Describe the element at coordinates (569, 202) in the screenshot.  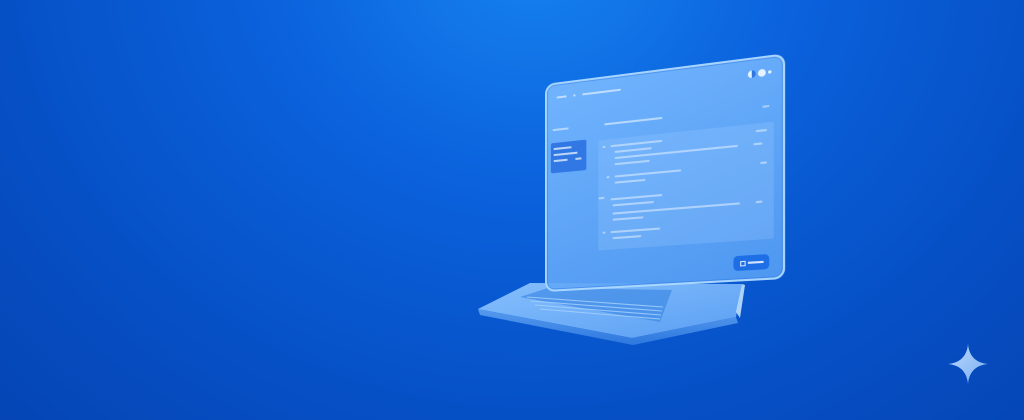
I see `screen-sidebar` at that location.